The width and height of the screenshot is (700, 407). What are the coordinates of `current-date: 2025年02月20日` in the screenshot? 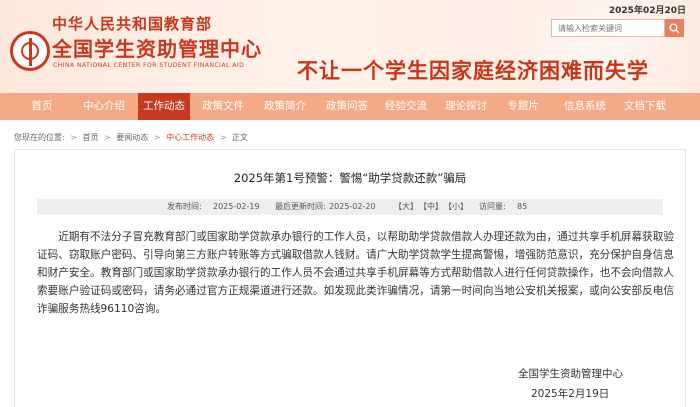 It's located at (647, 11).